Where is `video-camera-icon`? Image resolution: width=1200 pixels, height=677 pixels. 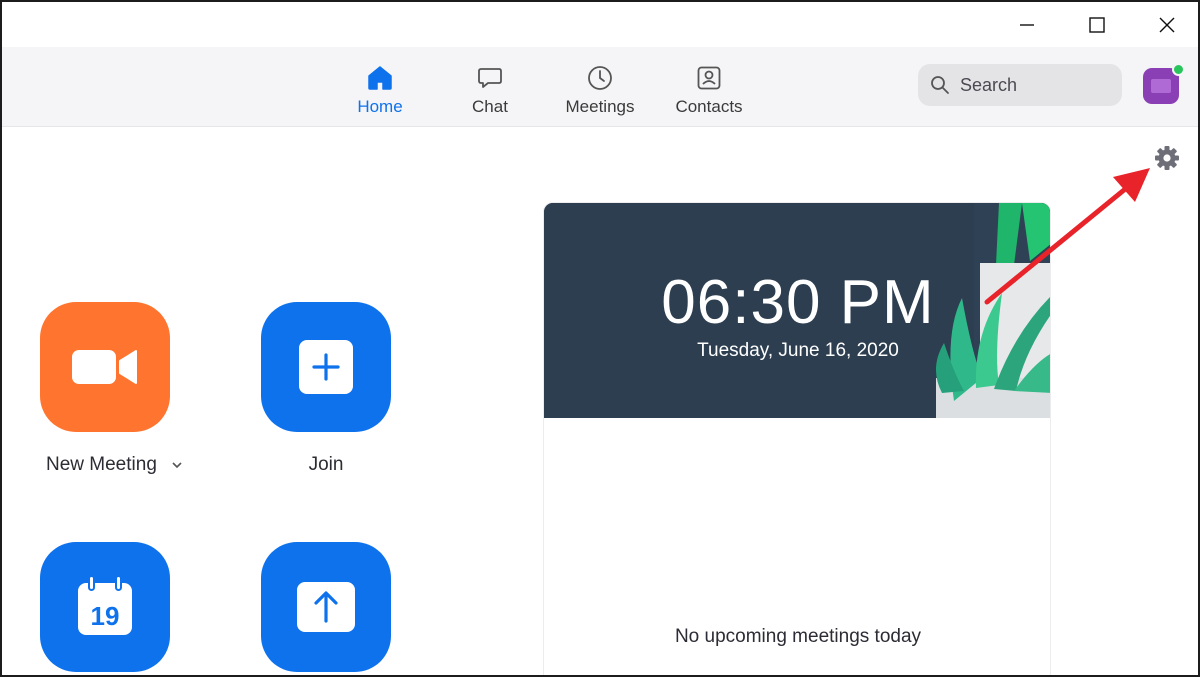
video-camera-icon is located at coordinates (104, 367).